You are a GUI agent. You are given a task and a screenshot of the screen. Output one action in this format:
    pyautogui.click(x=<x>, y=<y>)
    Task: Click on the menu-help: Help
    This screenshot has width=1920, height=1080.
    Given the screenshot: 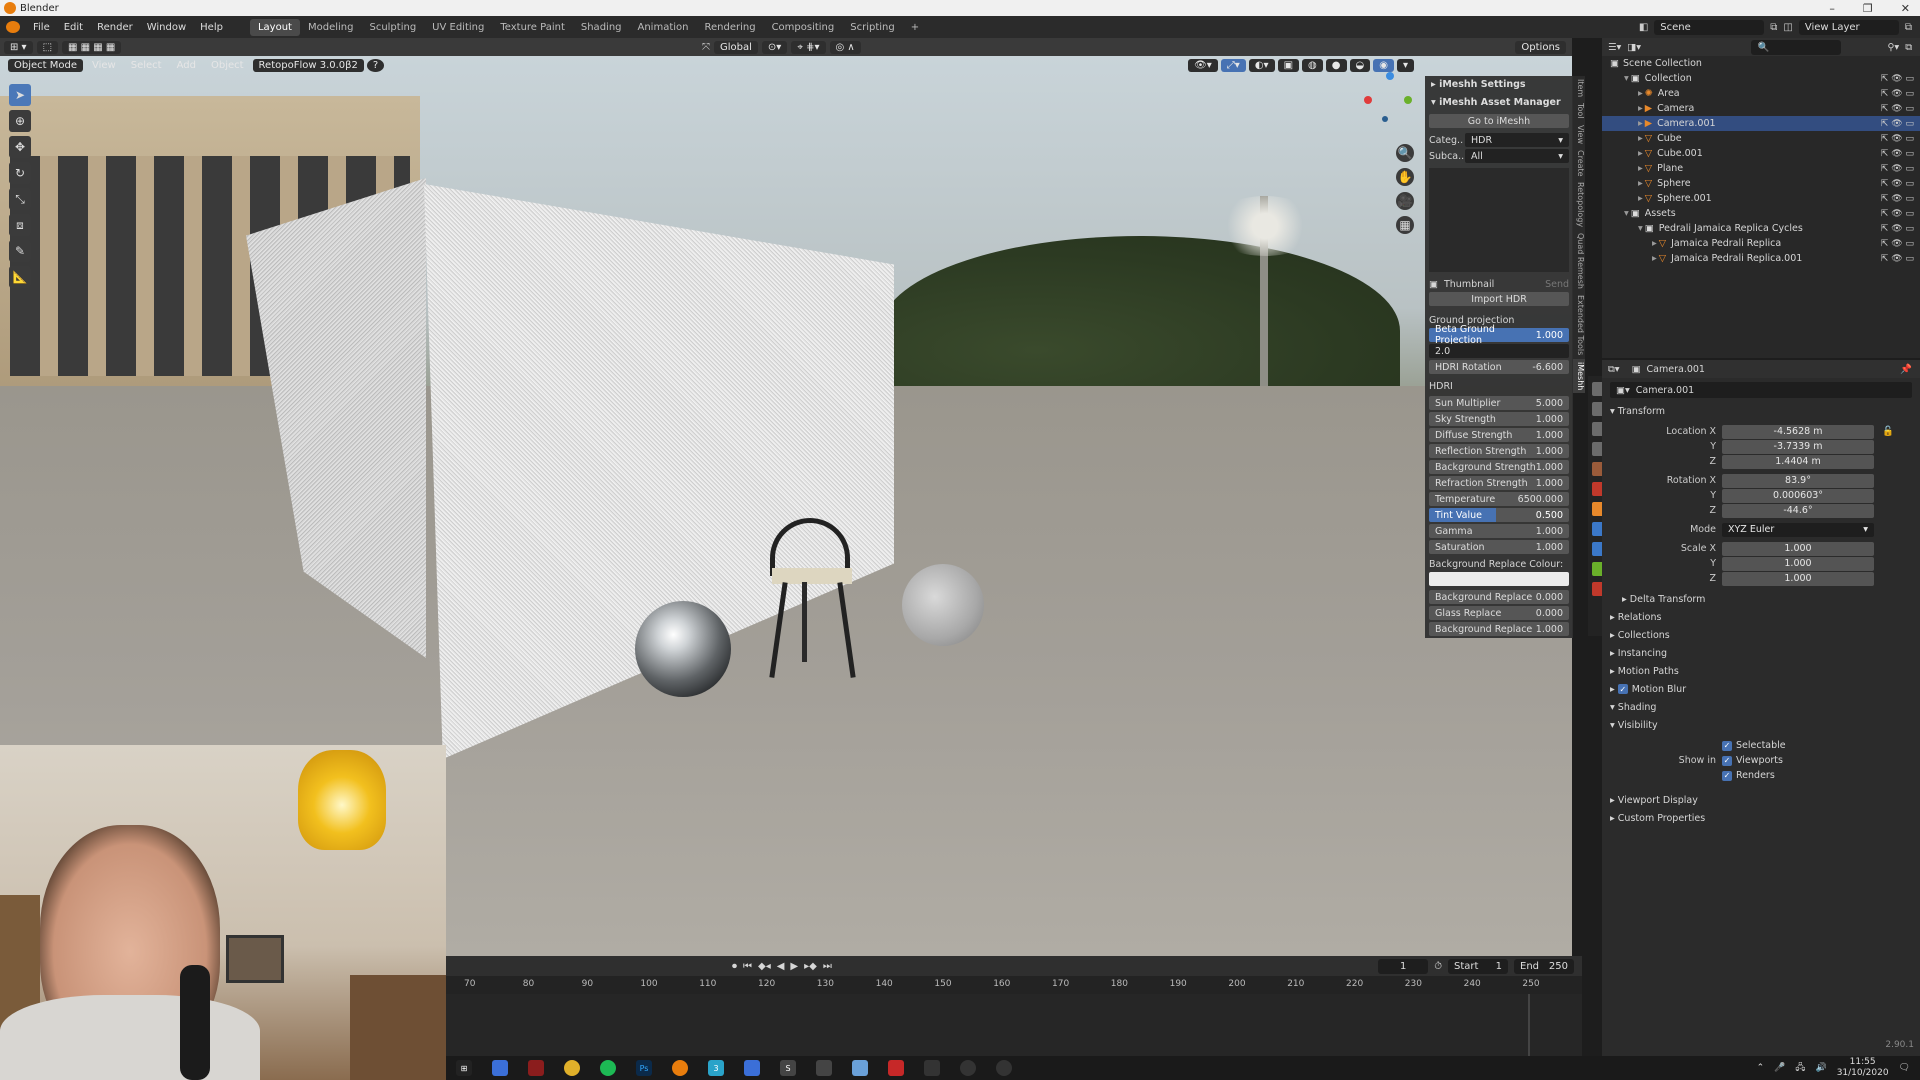 What is the action you would take?
    pyautogui.click(x=211, y=27)
    